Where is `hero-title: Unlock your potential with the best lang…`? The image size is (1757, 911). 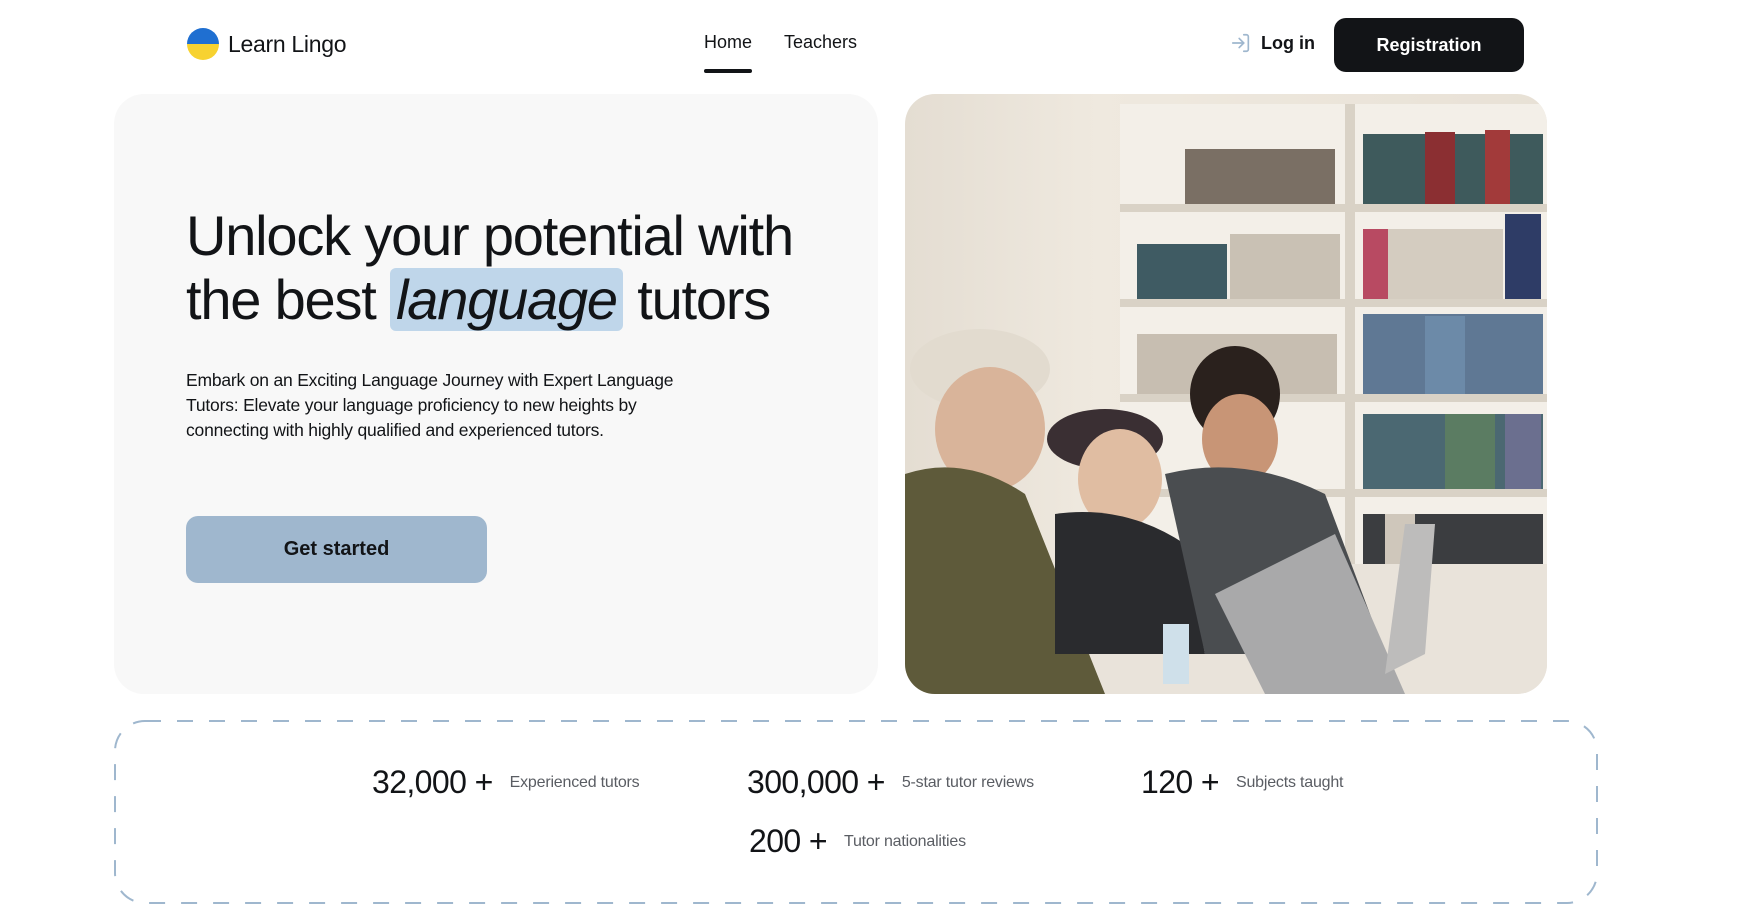
hero-title: Unlock your potential with the best lang… is located at coordinates (506, 268).